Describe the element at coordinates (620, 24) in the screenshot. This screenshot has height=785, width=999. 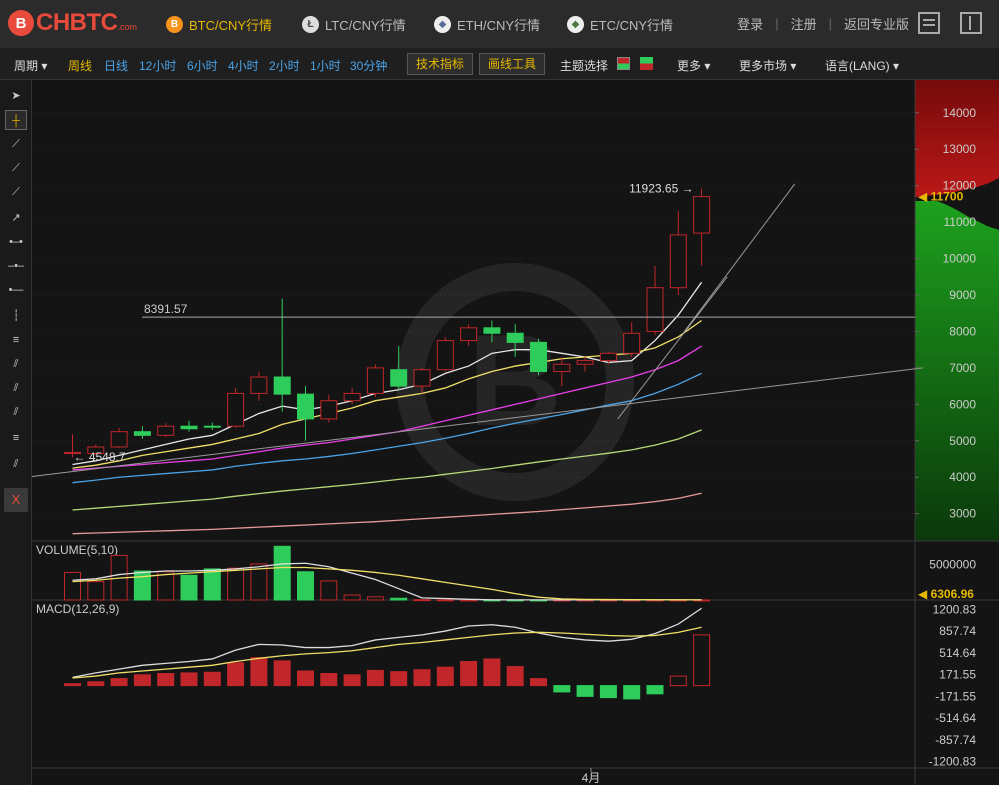
I see `market-tab-etc: ◆ ETC/CNY行情` at that location.